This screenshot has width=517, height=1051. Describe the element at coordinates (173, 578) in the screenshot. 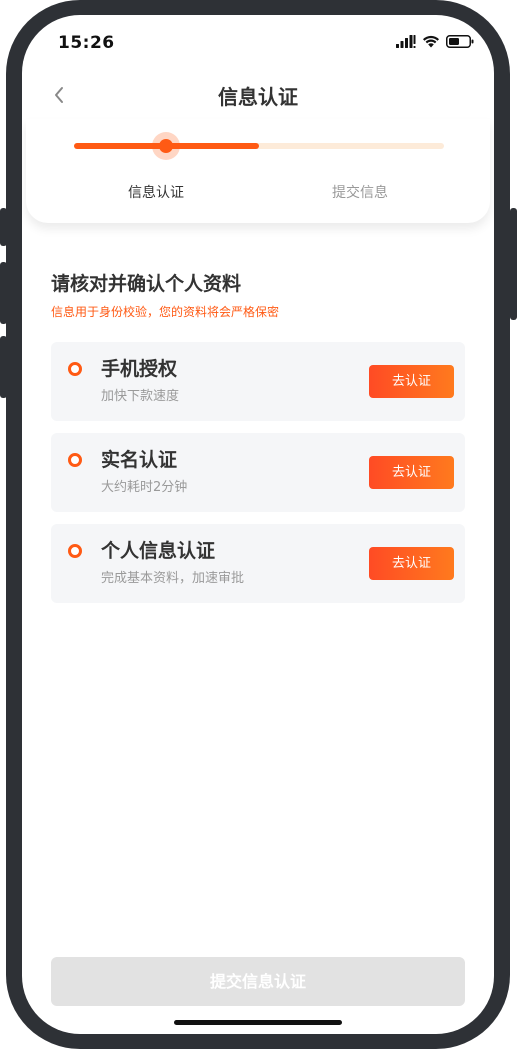

I see `verify-item-desc: 完成基本资料，加速审批` at that location.